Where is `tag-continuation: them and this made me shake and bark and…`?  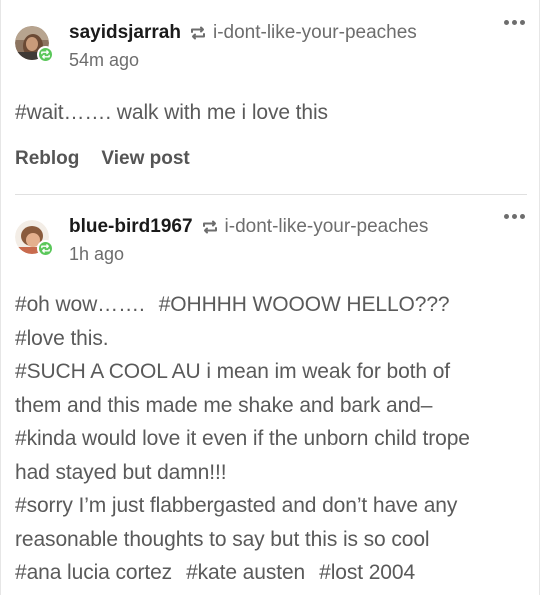
tag-continuation: them and this made me shake and bark and… is located at coordinates (223, 405).